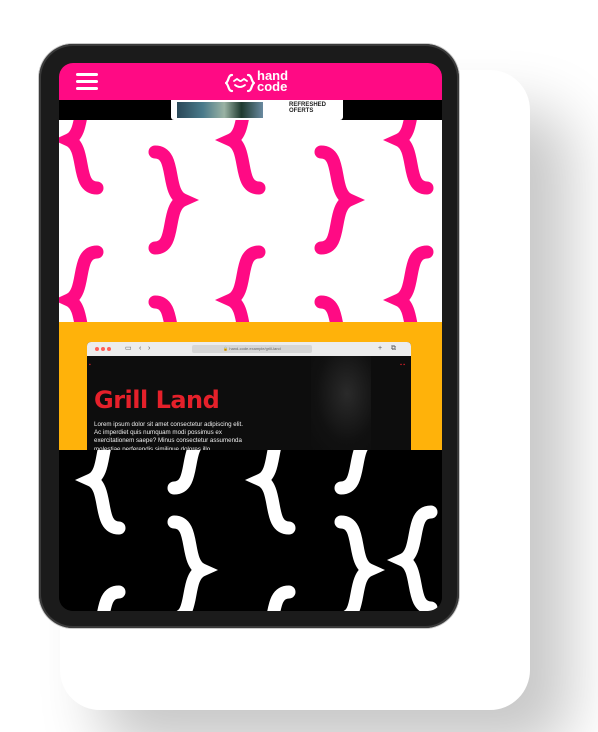 Image resolution: width=598 pixels, height=732 pixels. Describe the element at coordinates (103, 349) in the screenshot. I see `minimize-dot` at that location.